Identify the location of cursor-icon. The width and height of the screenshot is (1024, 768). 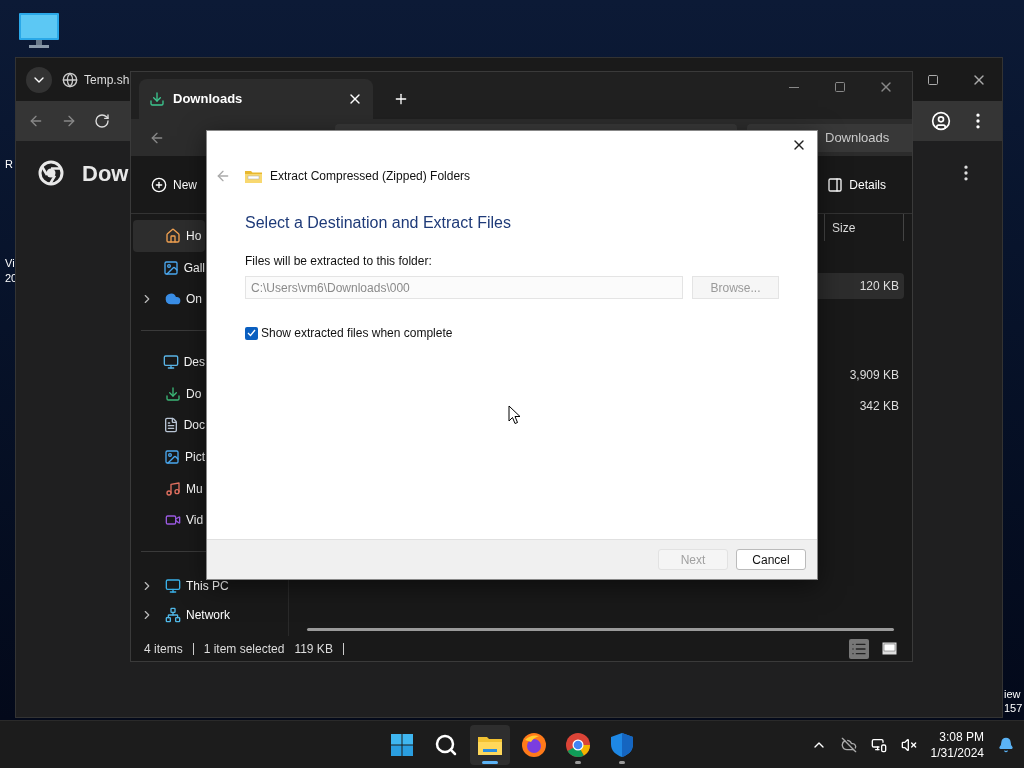
(514, 415).